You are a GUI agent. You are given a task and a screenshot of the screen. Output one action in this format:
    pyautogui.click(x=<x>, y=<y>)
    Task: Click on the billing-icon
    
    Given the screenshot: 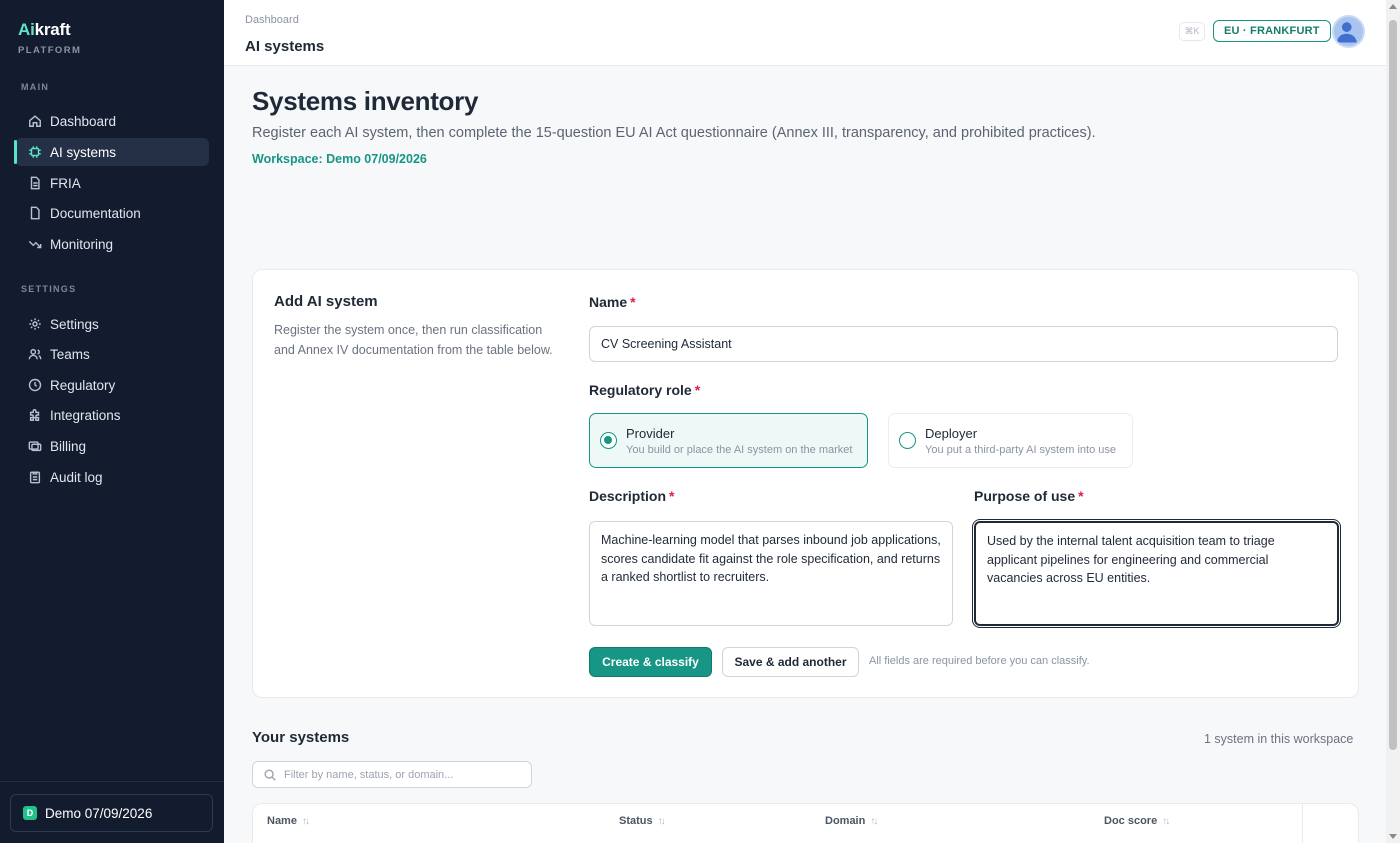 What is the action you would take?
    pyautogui.click(x=35, y=446)
    